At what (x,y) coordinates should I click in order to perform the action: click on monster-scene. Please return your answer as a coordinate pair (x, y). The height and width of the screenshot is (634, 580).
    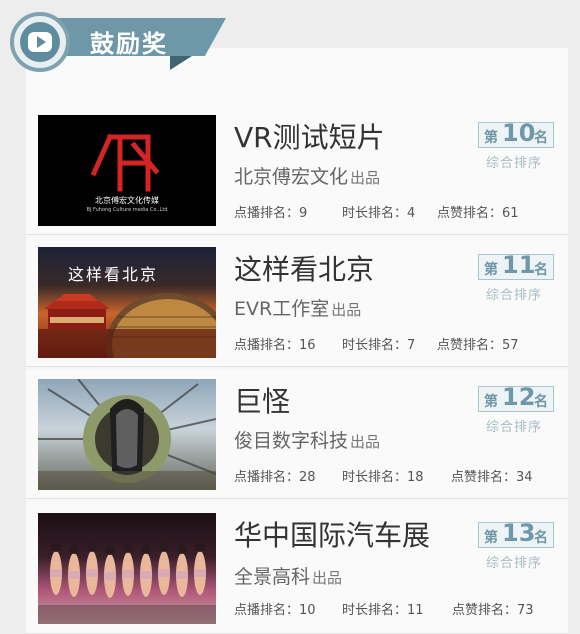
    Looking at the image, I should click on (127, 434).